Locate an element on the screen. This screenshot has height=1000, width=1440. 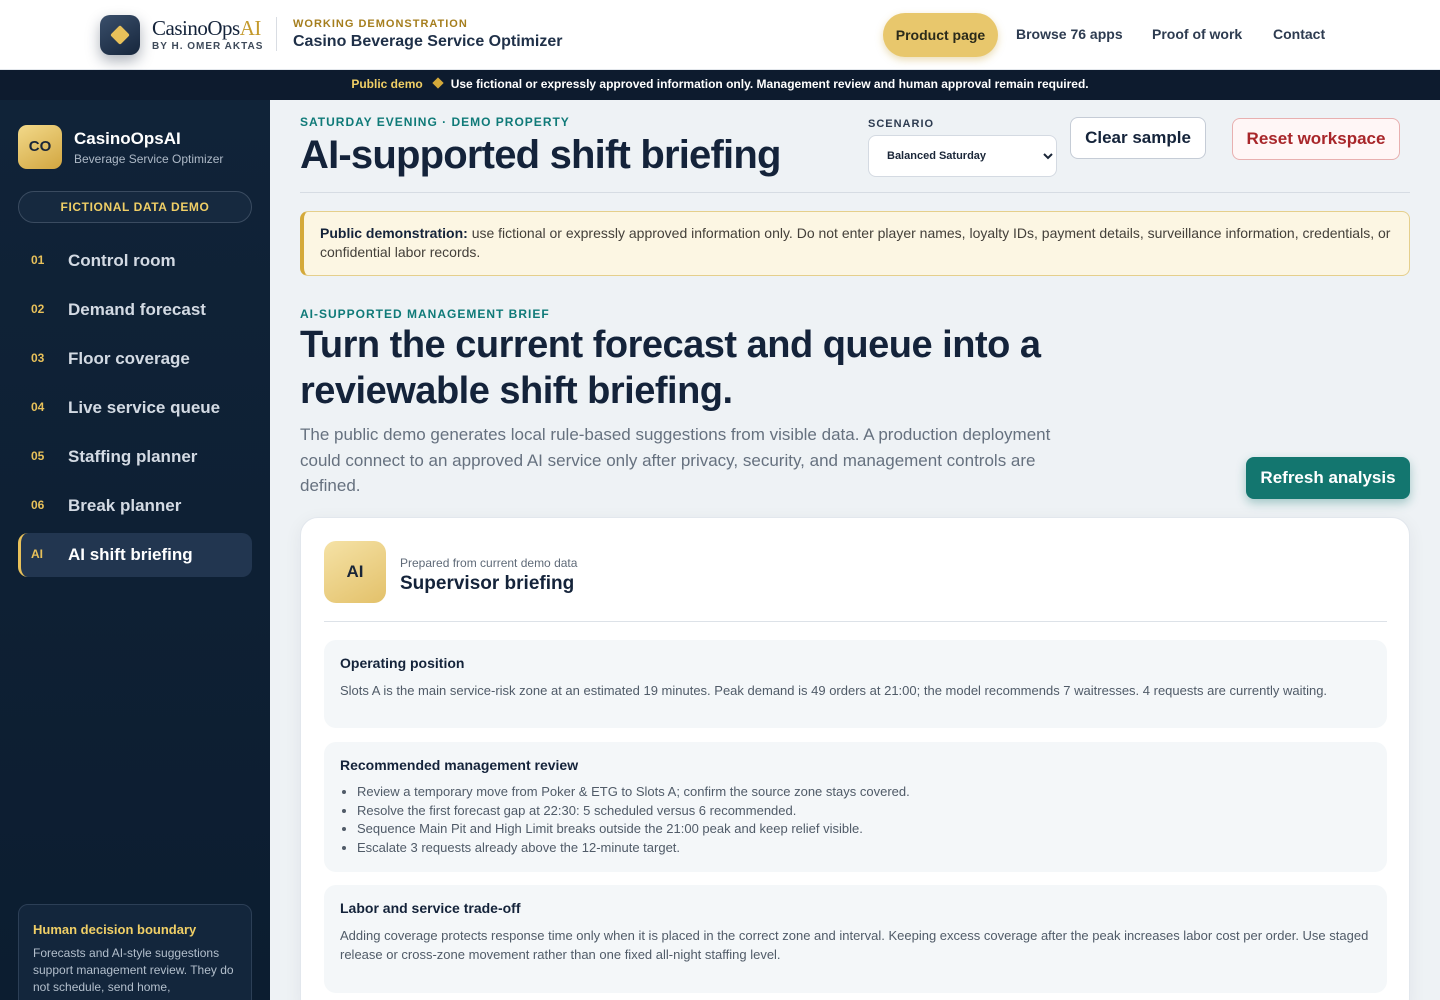
sidebar-title: CasinoOpsAI is located at coordinates (127, 138).